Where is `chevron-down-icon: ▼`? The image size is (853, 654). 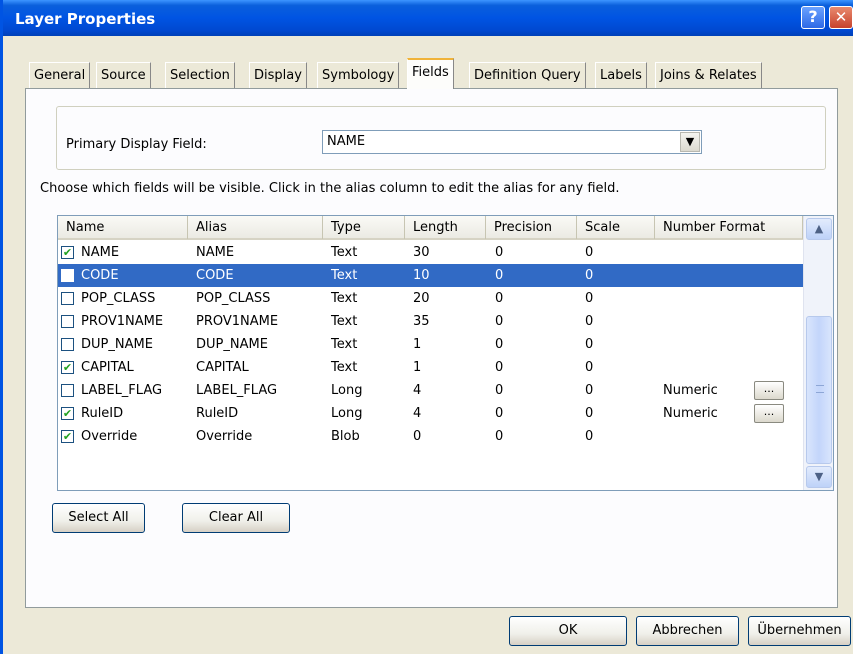
chevron-down-icon: ▼ is located at coordinates (690, 142).